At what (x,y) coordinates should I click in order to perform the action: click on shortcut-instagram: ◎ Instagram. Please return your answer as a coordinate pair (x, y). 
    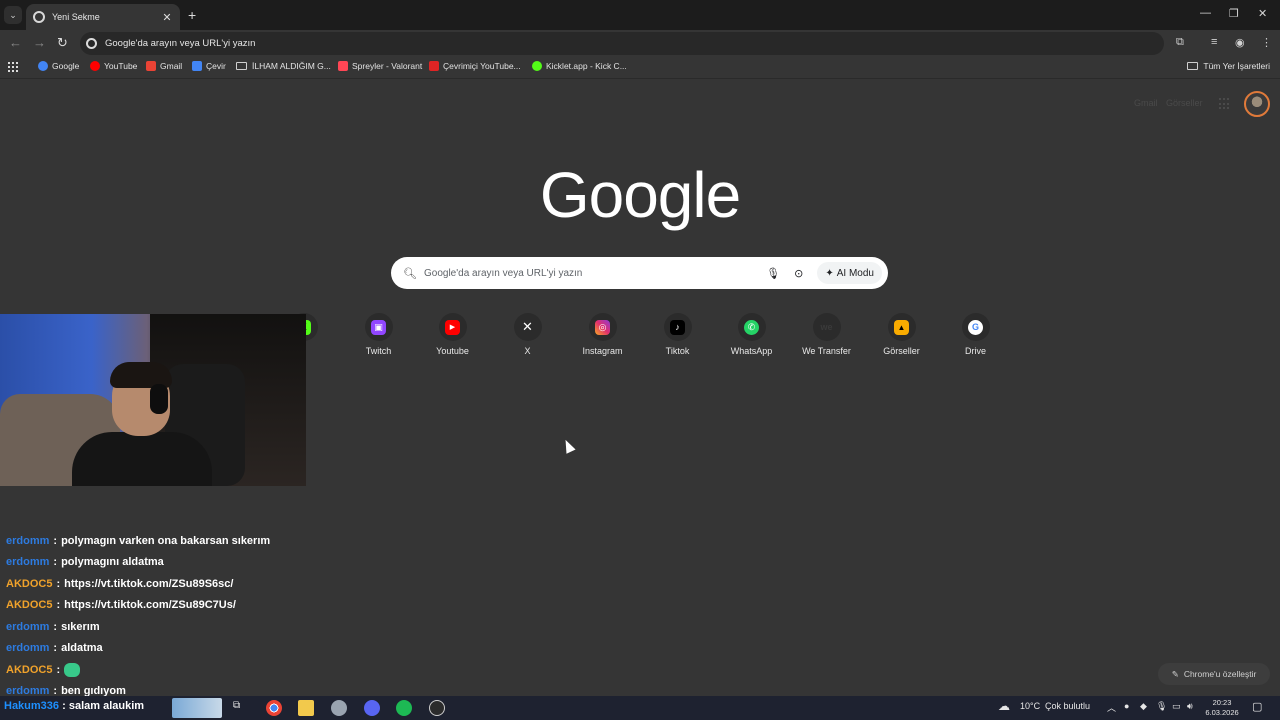
    Looking at the image, I should click on (602, 334).